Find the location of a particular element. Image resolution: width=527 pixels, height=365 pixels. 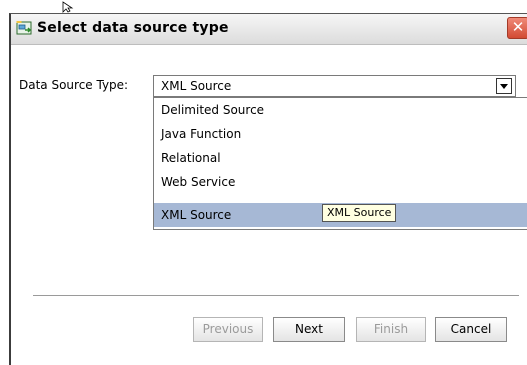

title-bar: Select data source type ✕ is located at coordinates (269, 29).